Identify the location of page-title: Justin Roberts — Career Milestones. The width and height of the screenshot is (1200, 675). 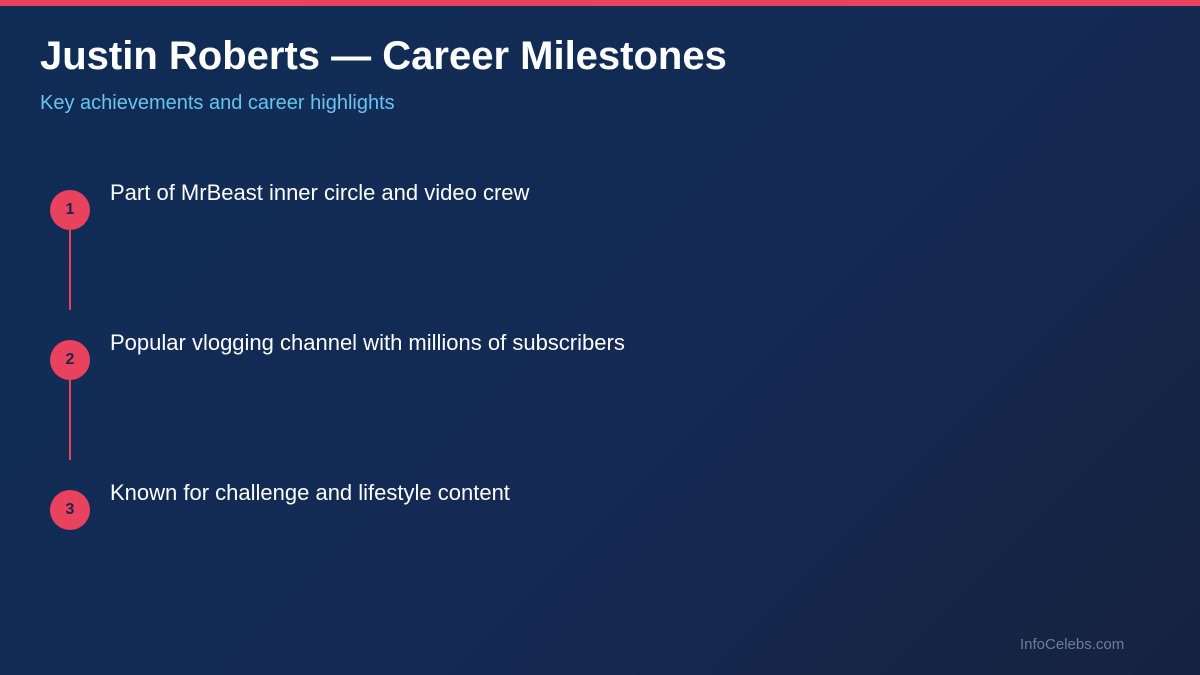
(383, 56).